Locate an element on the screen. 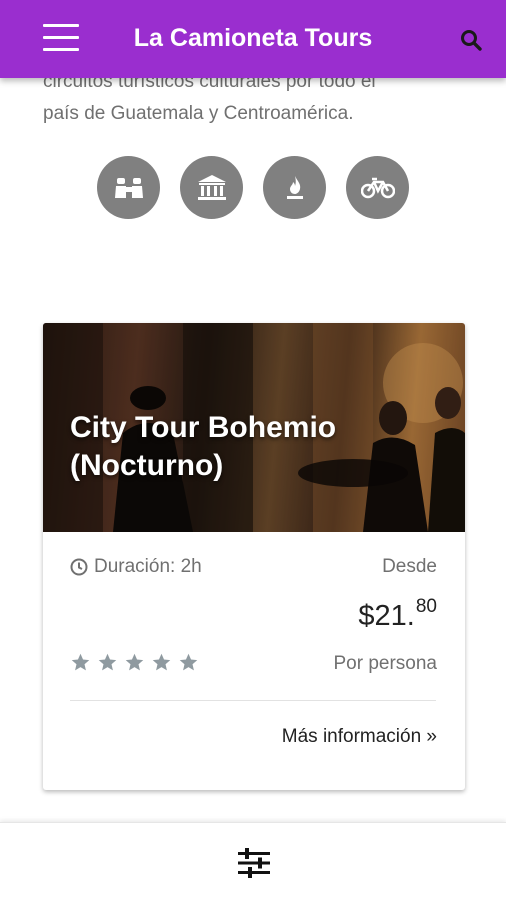 This screenshot has height=900, width=506. search-button is located at coordinates (473, 42).